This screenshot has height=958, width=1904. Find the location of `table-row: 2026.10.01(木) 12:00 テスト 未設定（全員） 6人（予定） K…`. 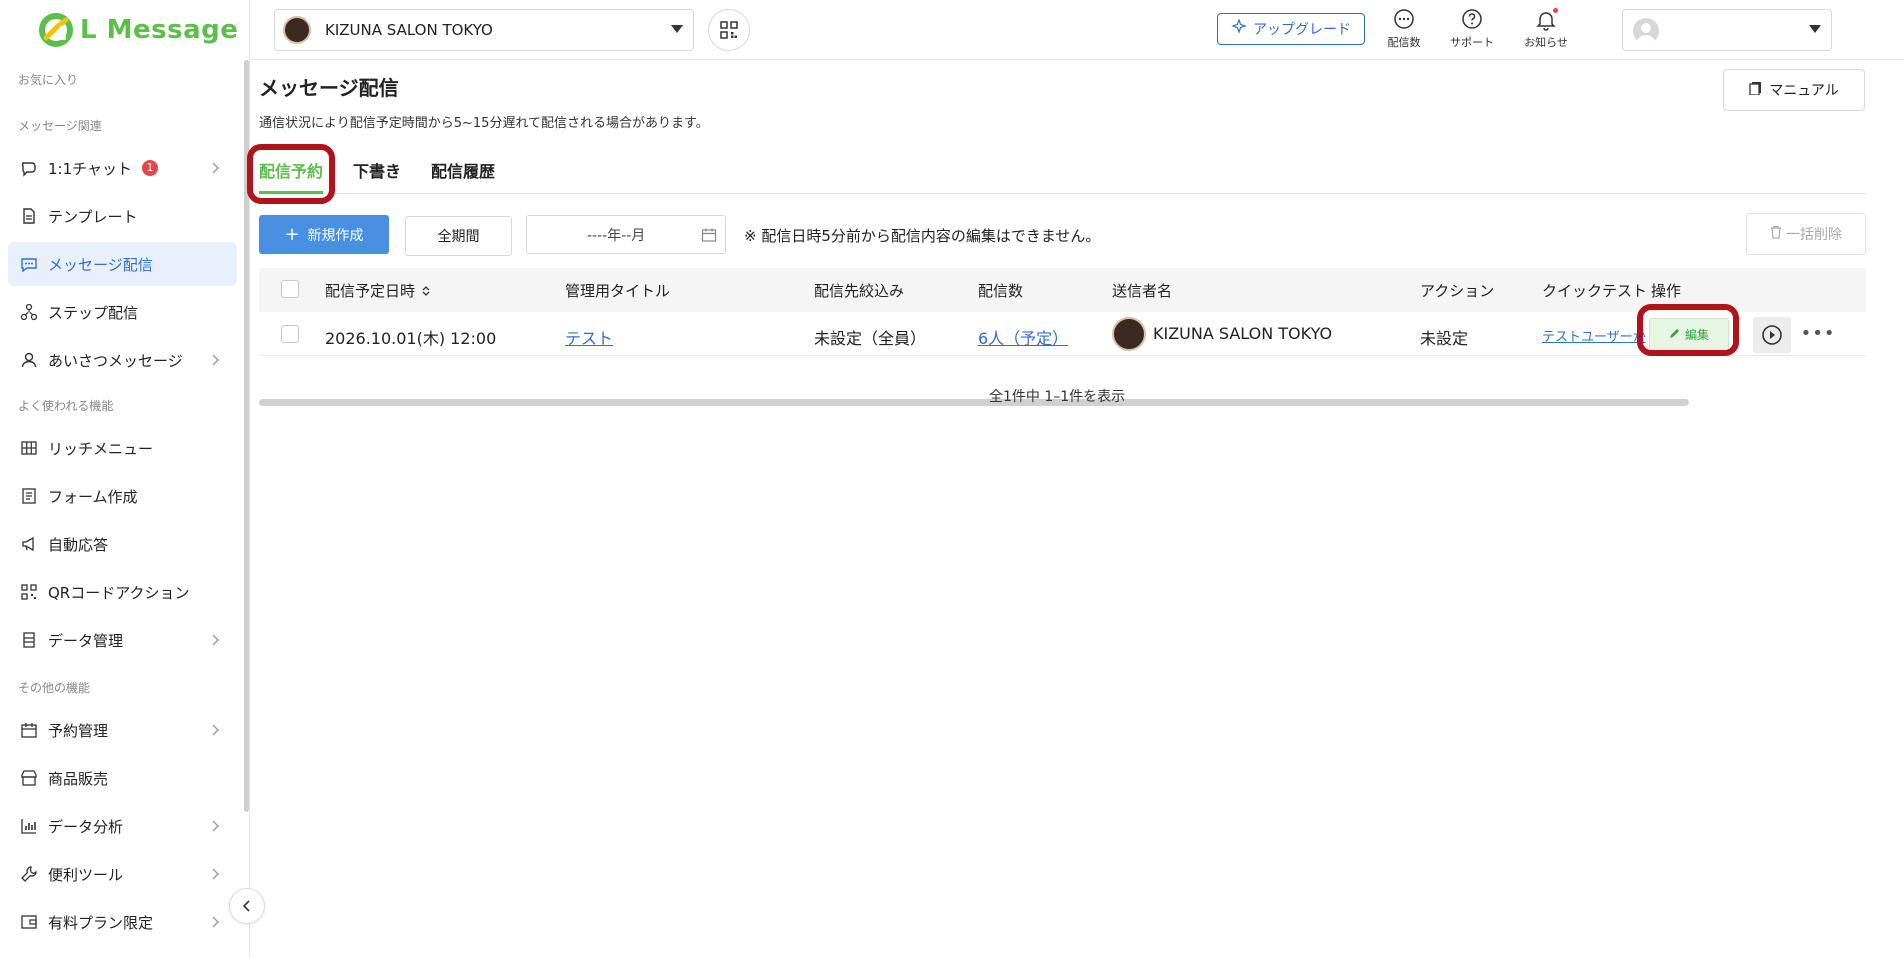

table-row: 2026.10.01(木) 12:00 テスト 未設定（全員） 6人（予定） K… is located at coordinates (1062, 359).